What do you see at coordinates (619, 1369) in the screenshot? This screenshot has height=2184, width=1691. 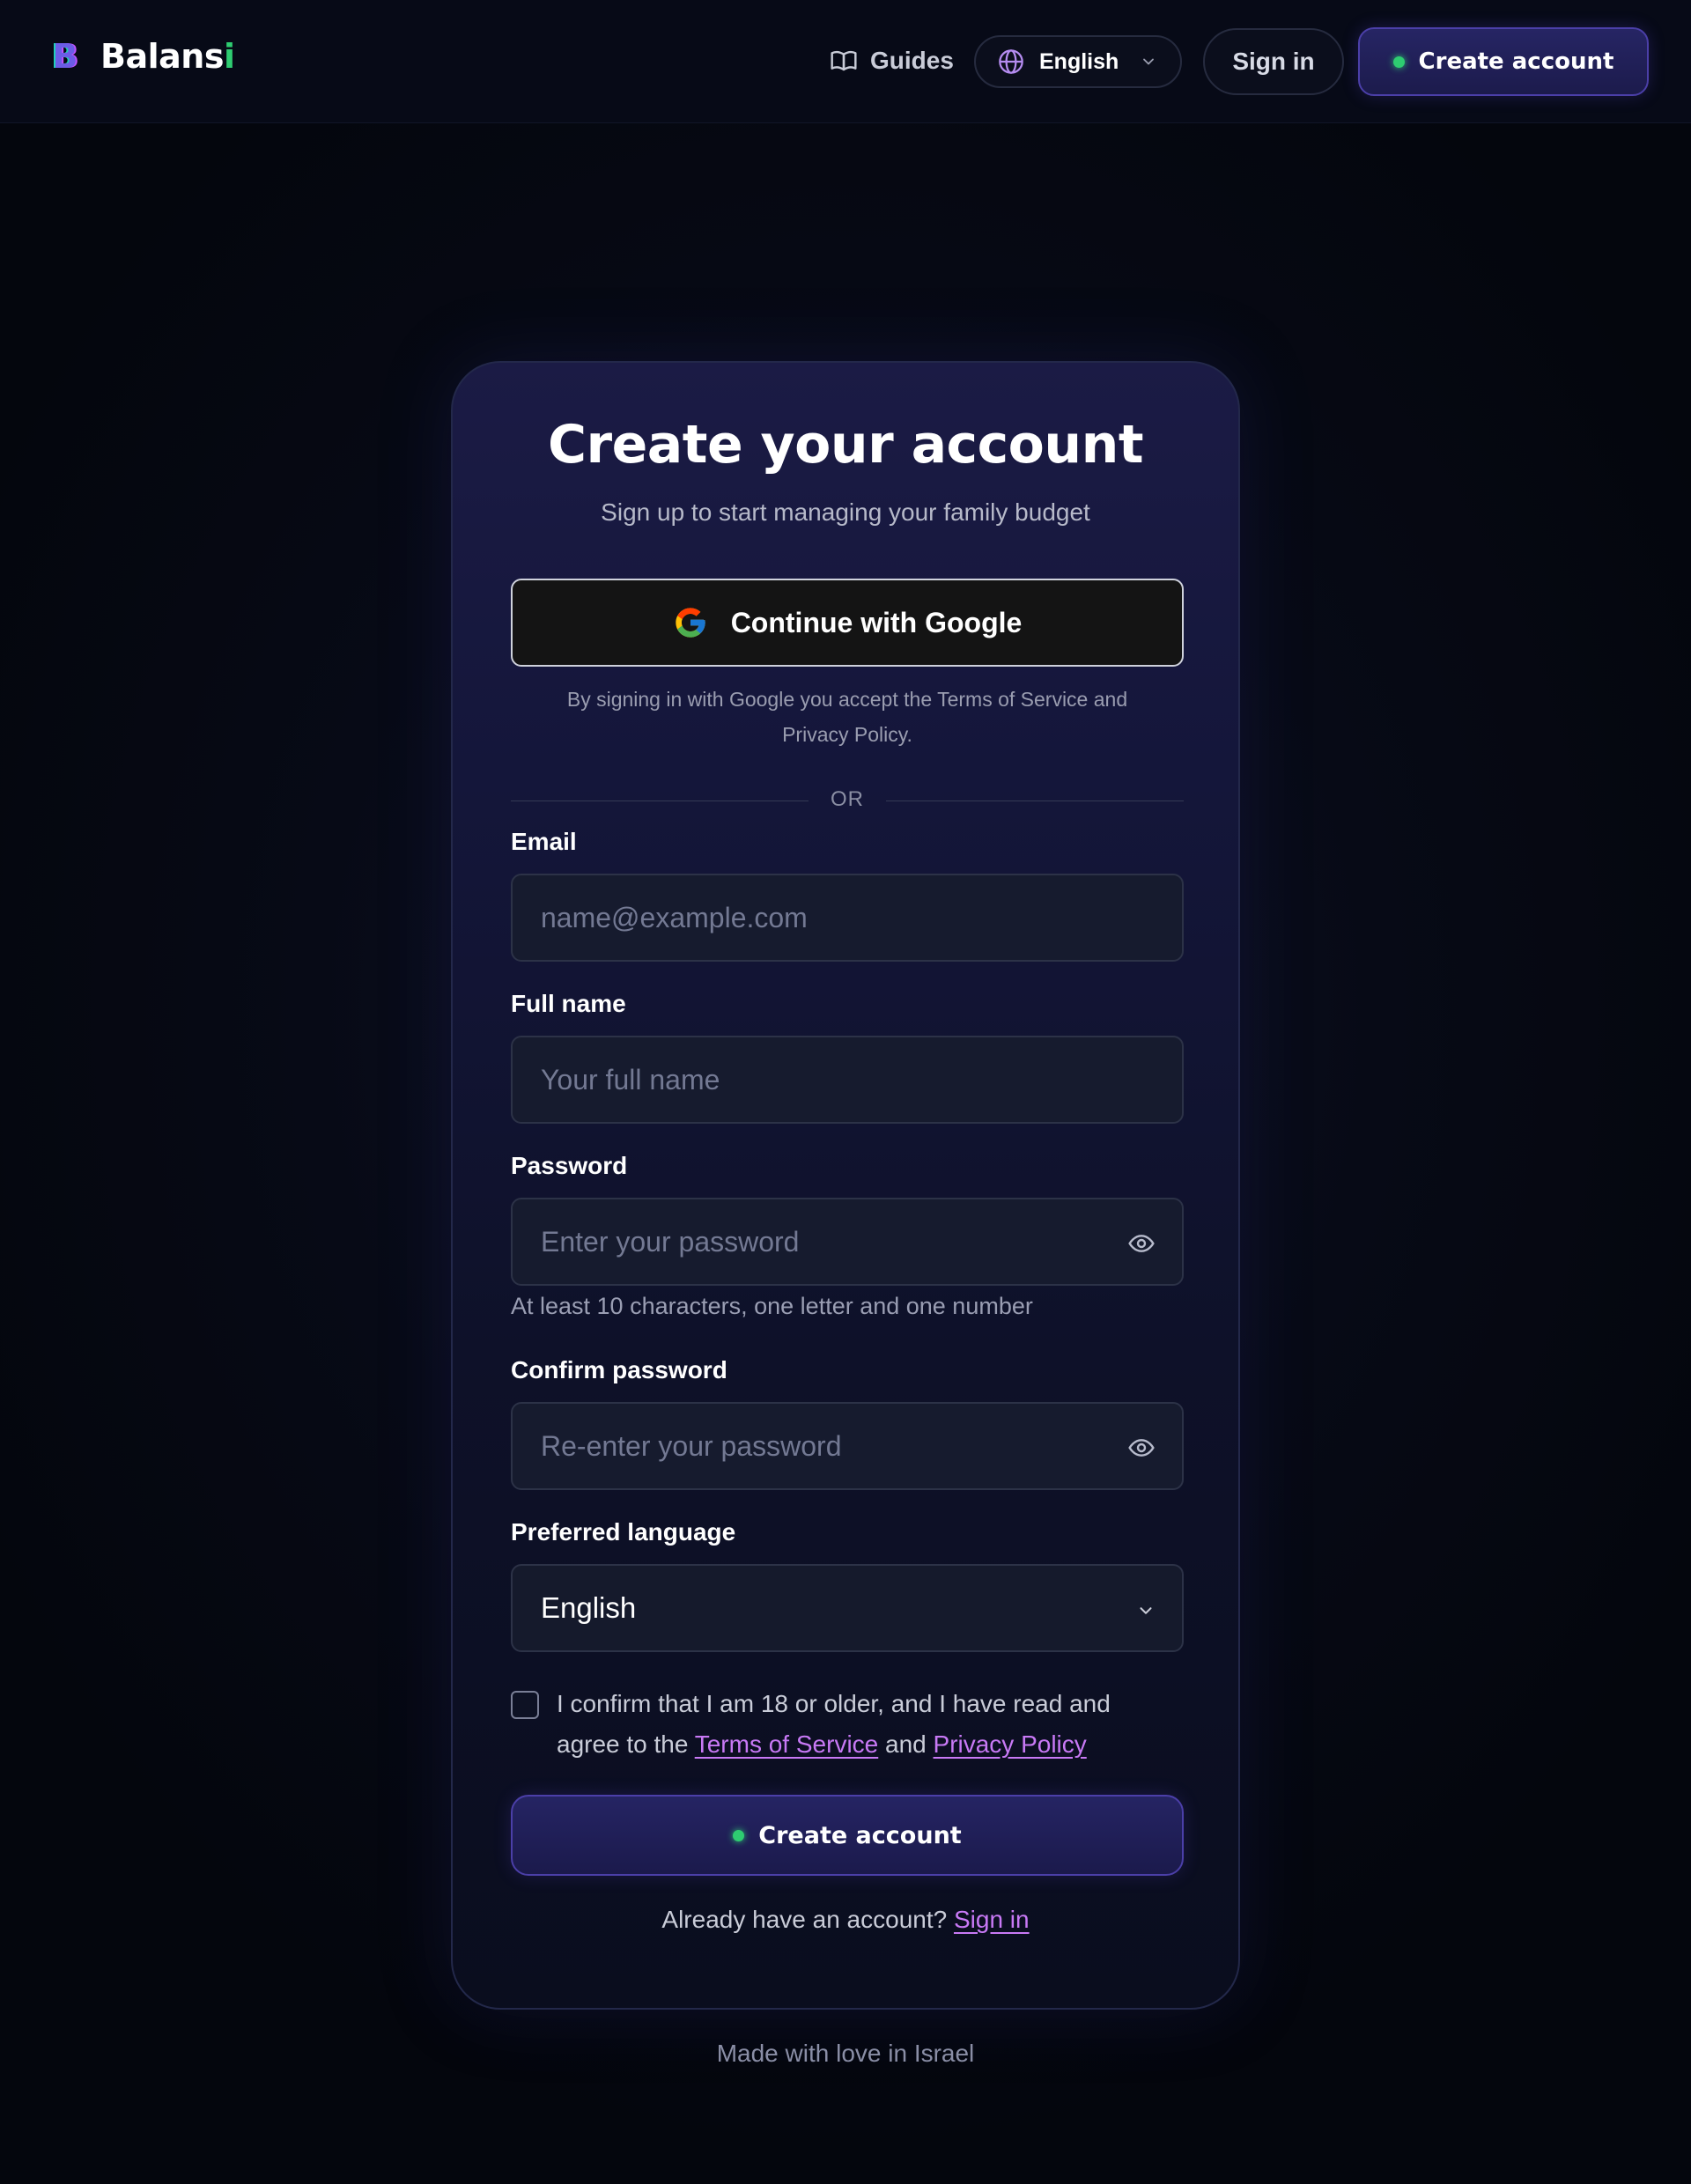 I see `confirm-password-label: Confirm password` at bounding box center [619, 1369].